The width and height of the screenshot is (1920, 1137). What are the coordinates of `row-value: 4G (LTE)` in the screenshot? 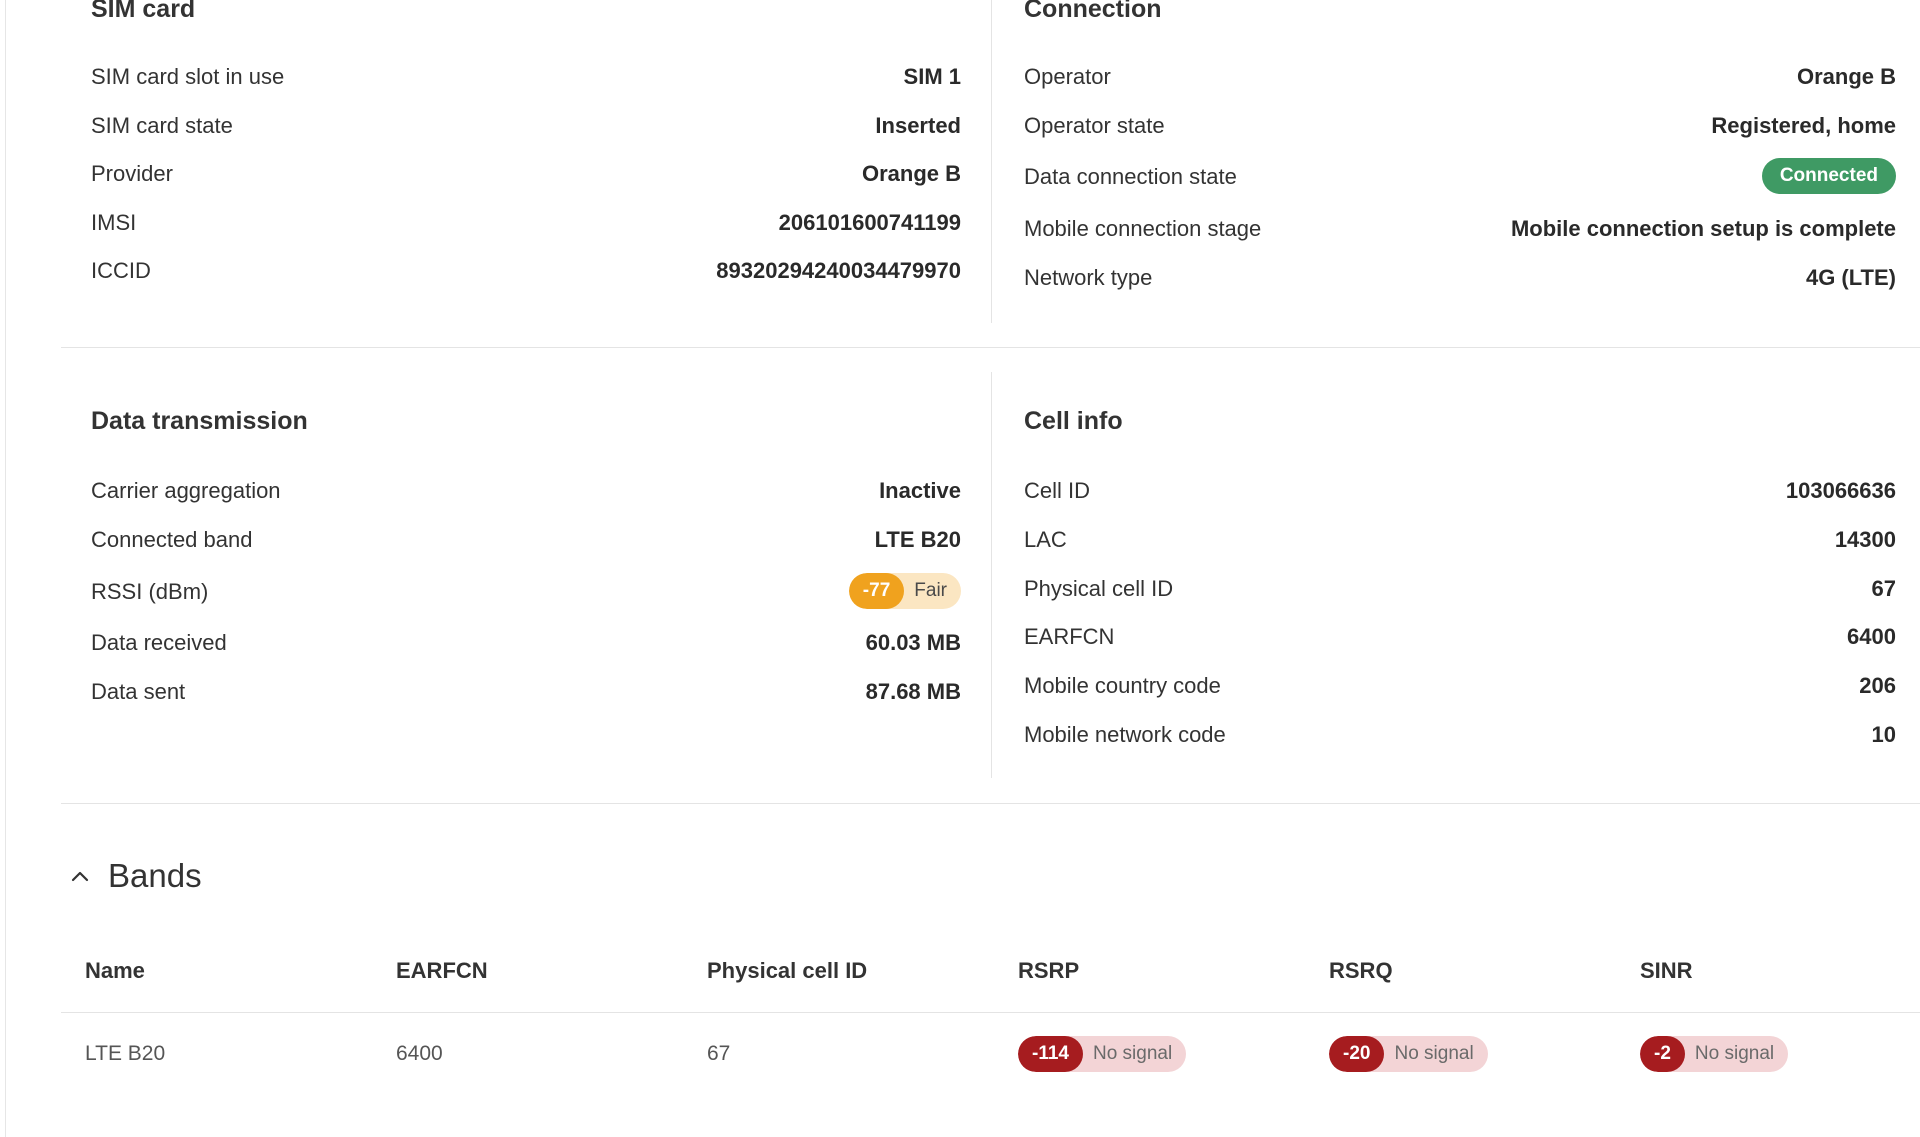 It's located at (1850, 277).